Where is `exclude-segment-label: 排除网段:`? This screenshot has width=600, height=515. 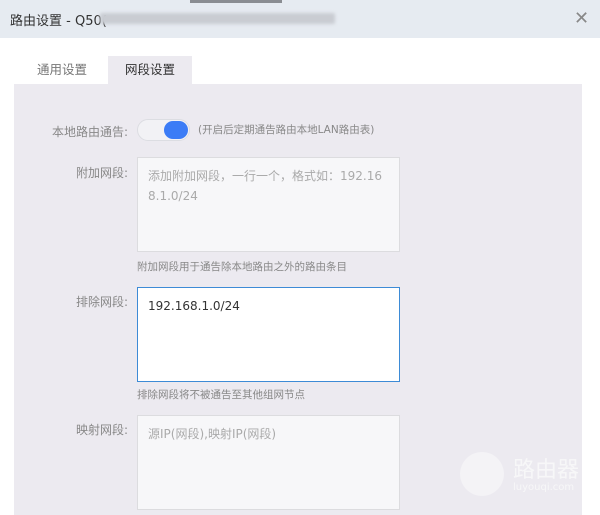
exclude-segment-label: 排除网段: is located at coordinates (101, 302).